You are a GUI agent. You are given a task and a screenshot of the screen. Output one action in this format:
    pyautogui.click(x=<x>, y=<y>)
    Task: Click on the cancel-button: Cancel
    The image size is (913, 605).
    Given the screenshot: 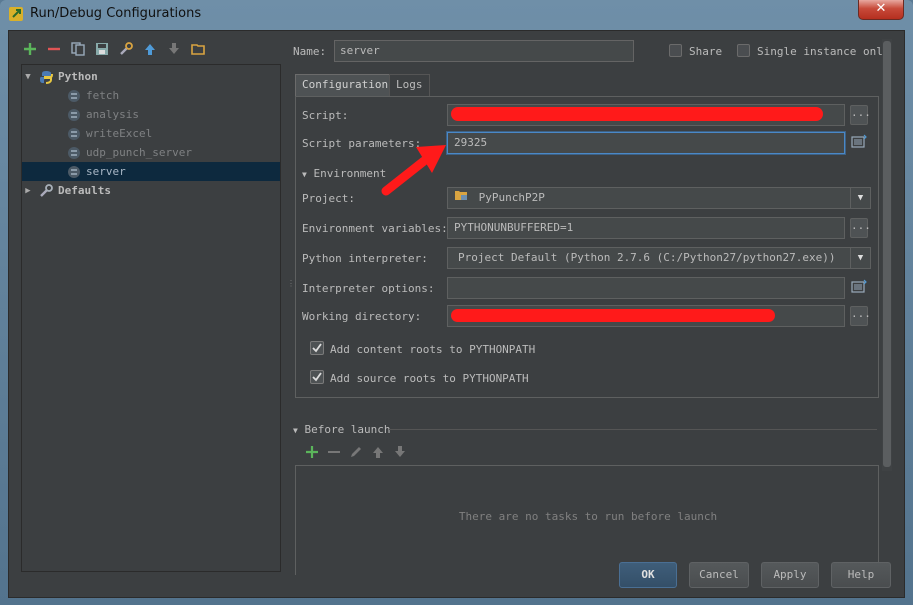 What is the action you would take?
    pyautogui.click(x=719, y=575)
    